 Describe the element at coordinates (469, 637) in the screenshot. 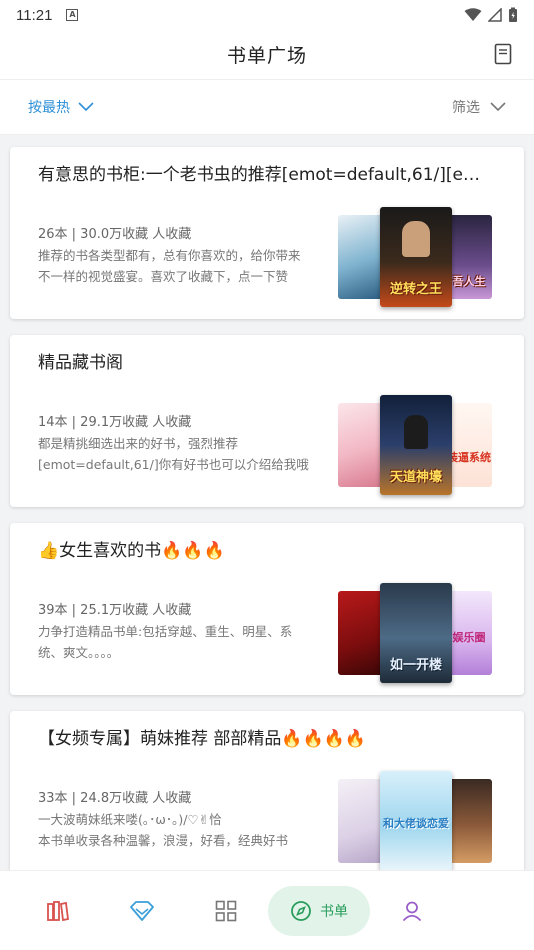

I see `book-cover-title: 娱乐圈` at that location.